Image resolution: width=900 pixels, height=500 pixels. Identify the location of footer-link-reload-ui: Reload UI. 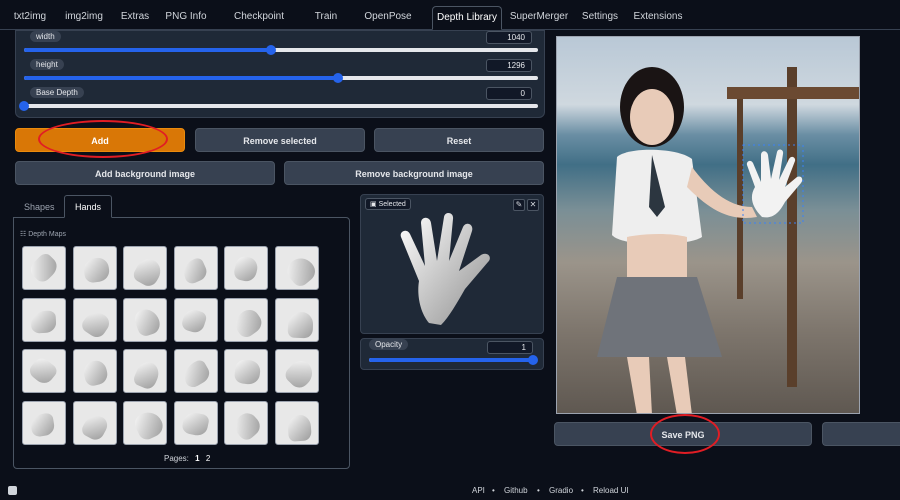
(611, 490).